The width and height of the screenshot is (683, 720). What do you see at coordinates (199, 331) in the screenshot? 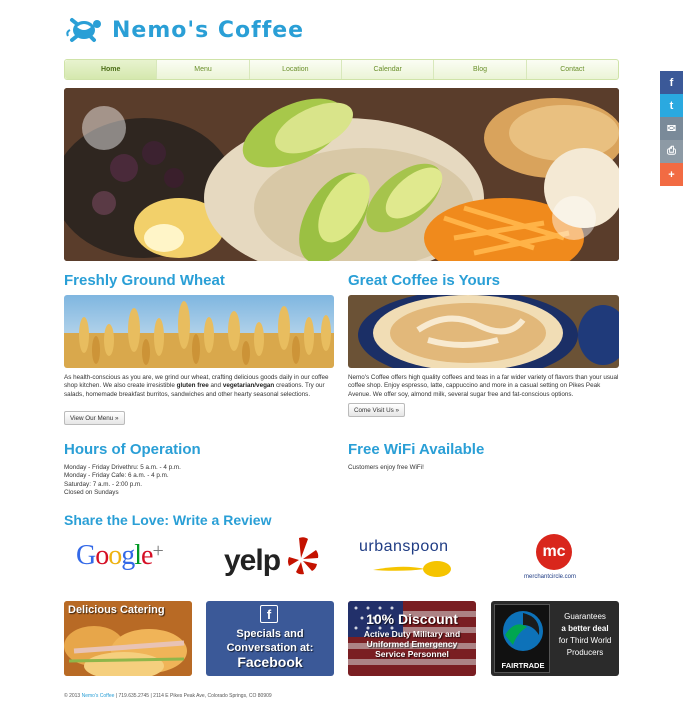
I see `wheat-image` at bounding box center [199, 331].